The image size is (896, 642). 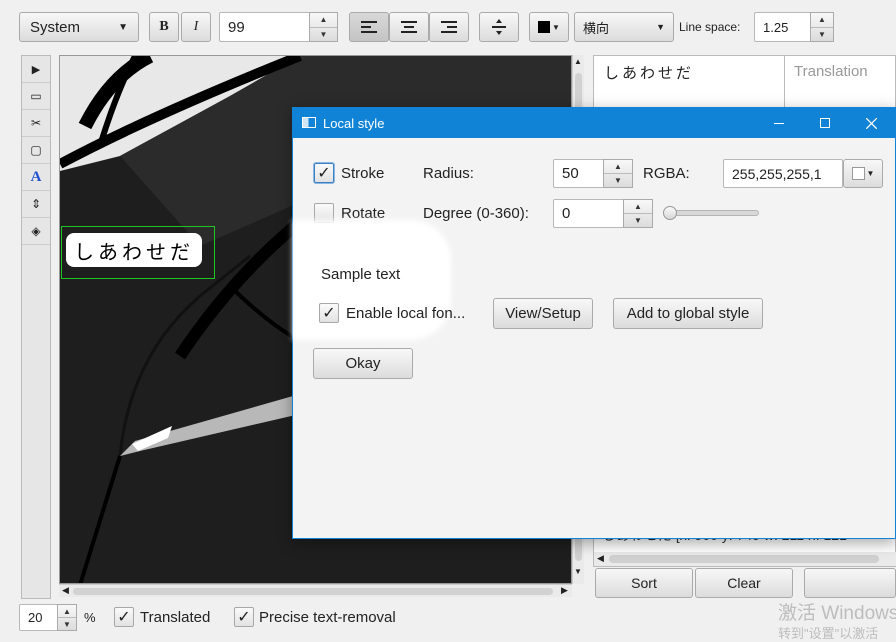 What do you see at coordinates (712, 213) in the screenshot?
I see `degree-slider-track` at bounding box center [712, 213].